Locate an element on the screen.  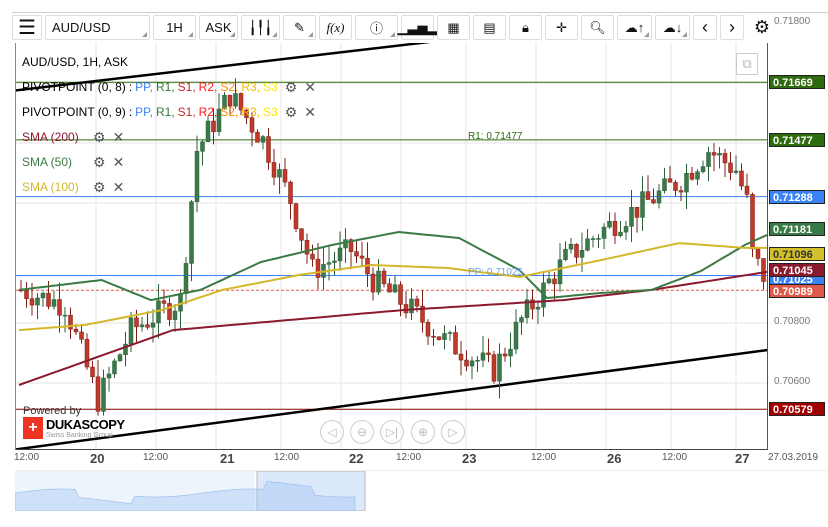
lock-button: 🔒︎ is located at coordinates (525, 27).